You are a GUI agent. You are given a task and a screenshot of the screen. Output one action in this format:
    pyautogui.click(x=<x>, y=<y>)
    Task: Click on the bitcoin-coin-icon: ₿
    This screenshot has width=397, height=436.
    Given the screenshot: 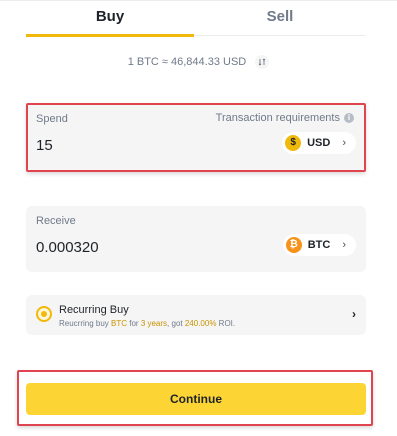 What is the action you would take?
    pyautogui.click(x=293, y=245)
    